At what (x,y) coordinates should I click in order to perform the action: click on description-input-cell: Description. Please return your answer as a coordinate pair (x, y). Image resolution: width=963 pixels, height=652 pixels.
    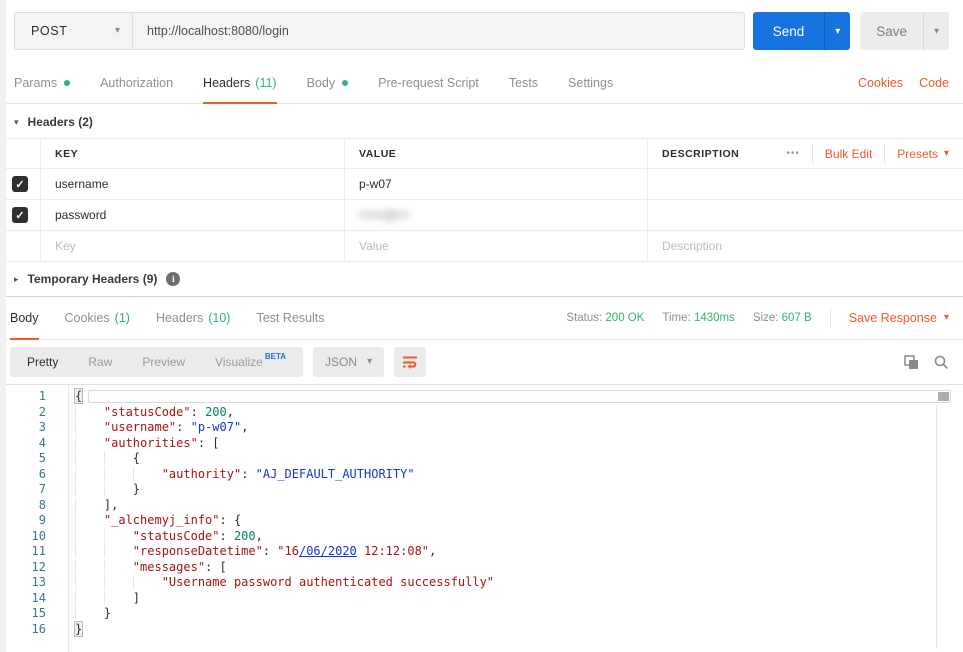
    Looking at the image, I should click on (805, 246).